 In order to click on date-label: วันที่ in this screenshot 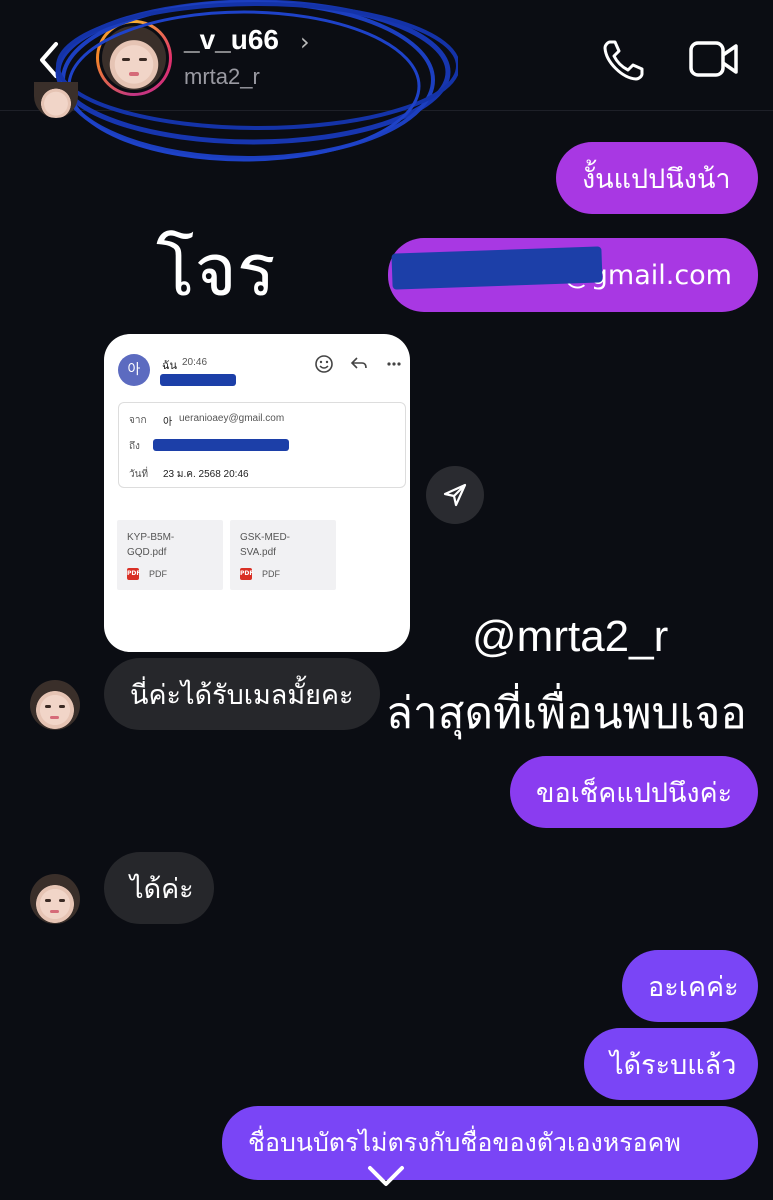, I will do `click(139, 474)`.